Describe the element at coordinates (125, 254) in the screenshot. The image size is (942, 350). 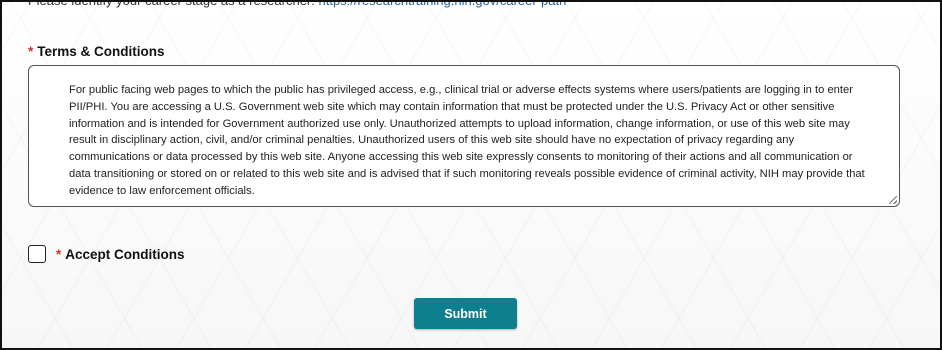
I see `accept-conditions-text: Accept Conditions` at that location.